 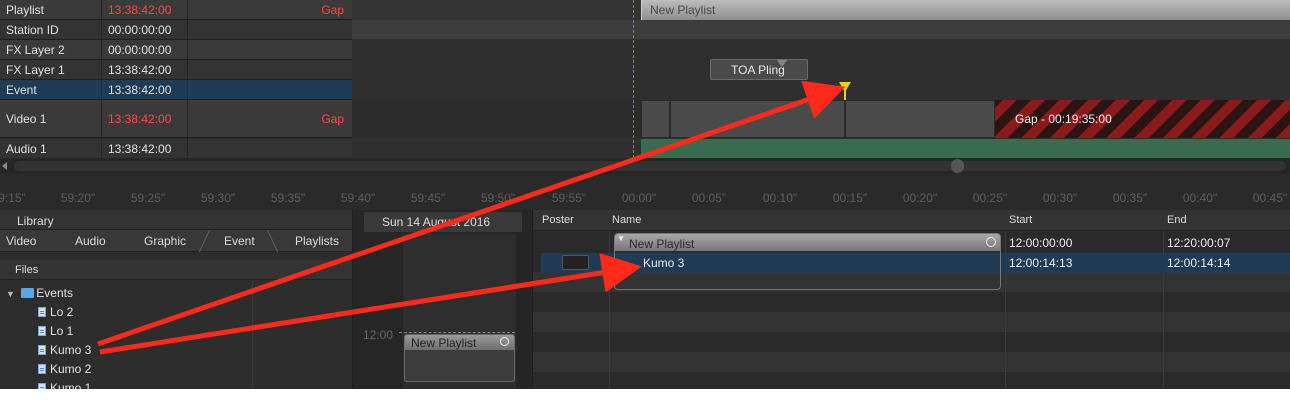 I want to click on arrow-to-playlist-item, so click(x=370, y=303).